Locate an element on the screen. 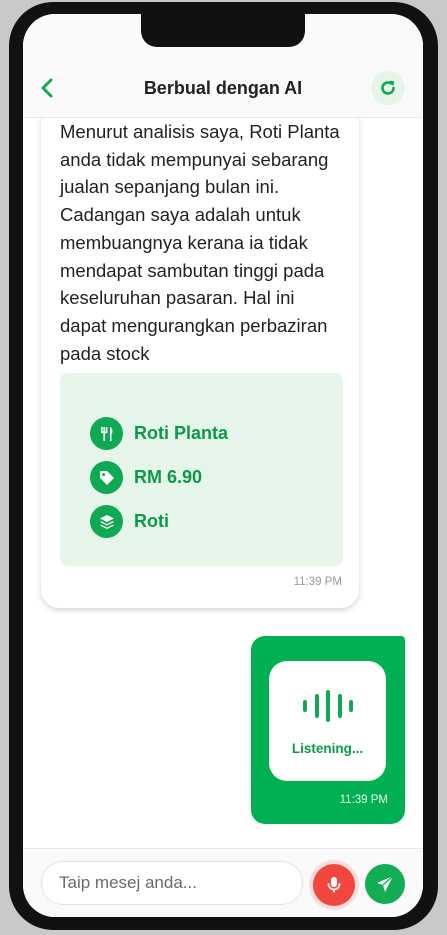 This screenshot has width=447, height=935. refresh-icon is located at coordinates (388, 87).